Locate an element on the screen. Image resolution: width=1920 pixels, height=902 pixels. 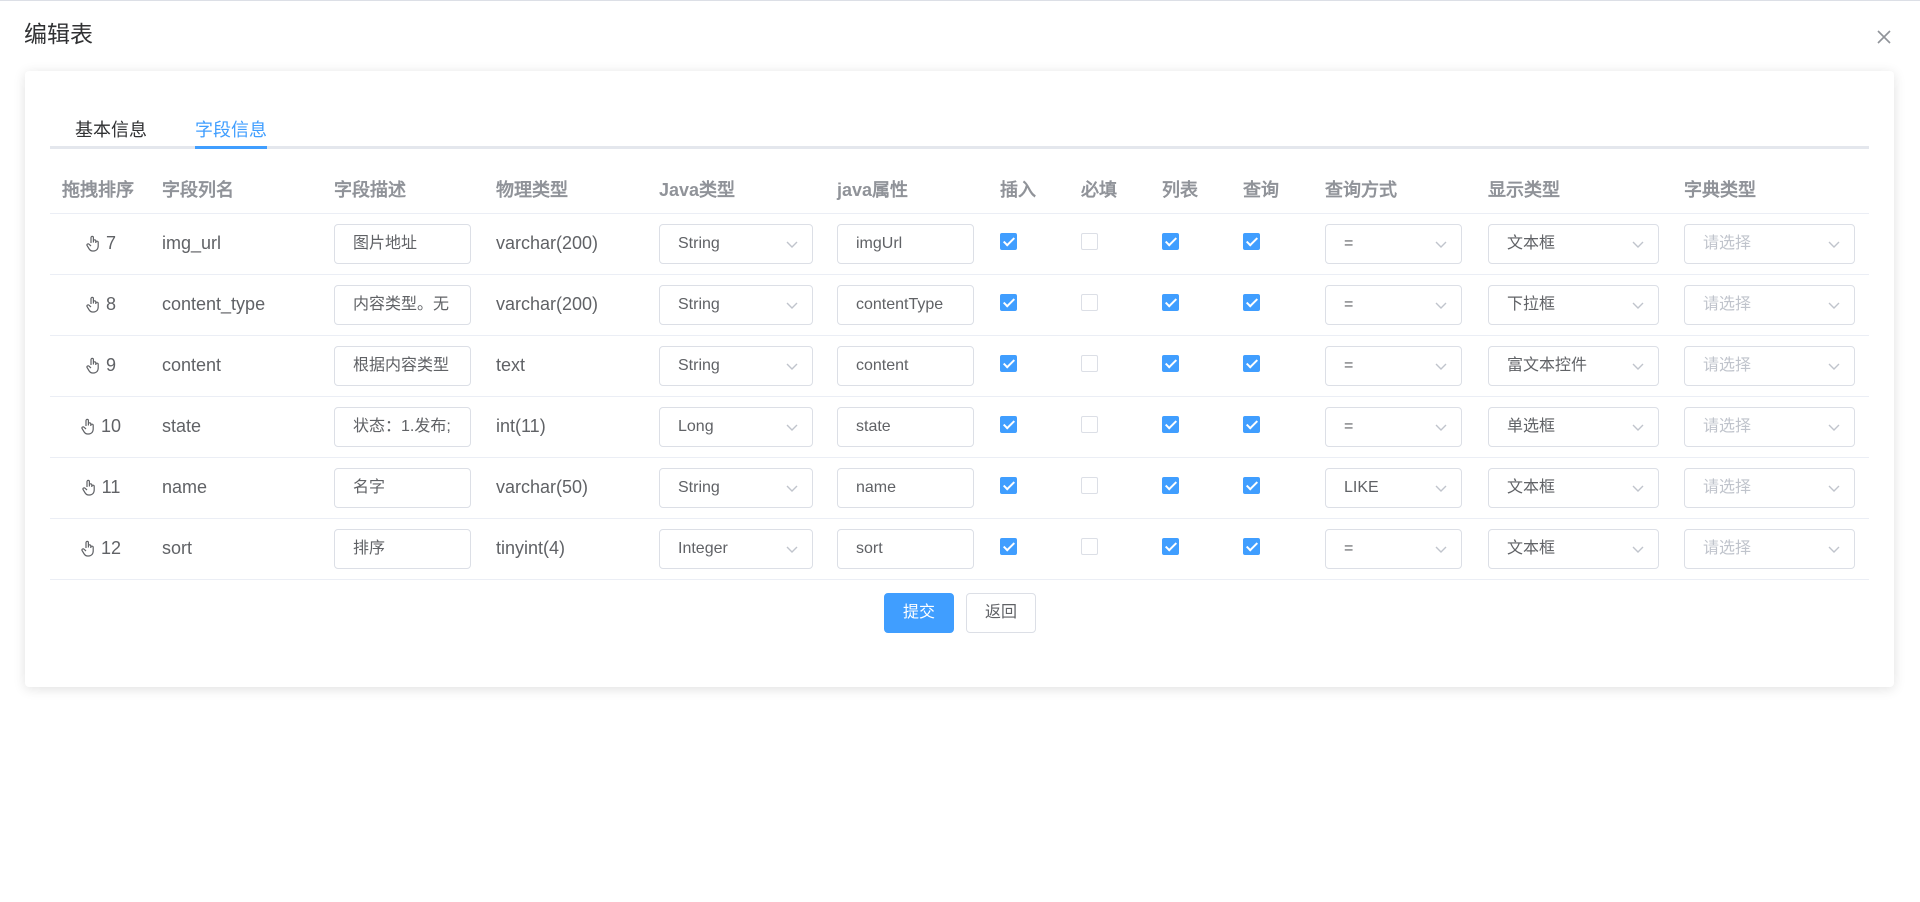
java-type-select: Long is located at coordinates (736, 426).